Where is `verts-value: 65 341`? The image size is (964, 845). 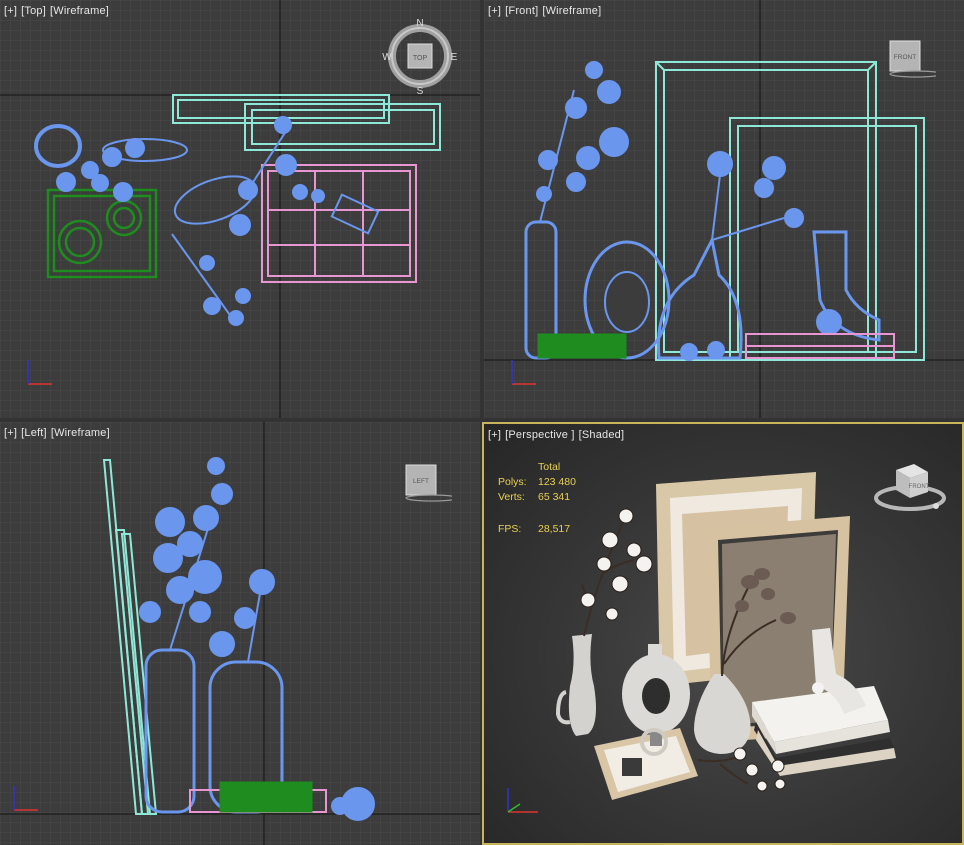
verts-value: 65 341 is located at coordinates (554, 497).